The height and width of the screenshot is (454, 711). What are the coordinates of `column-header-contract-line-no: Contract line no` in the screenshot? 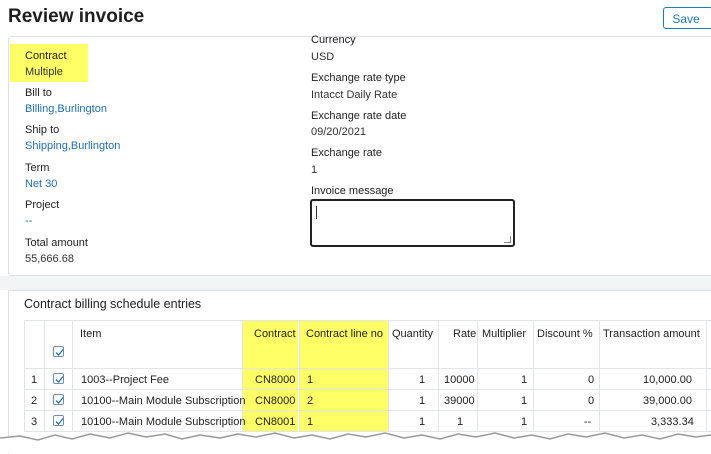 It's located at (344, 334).